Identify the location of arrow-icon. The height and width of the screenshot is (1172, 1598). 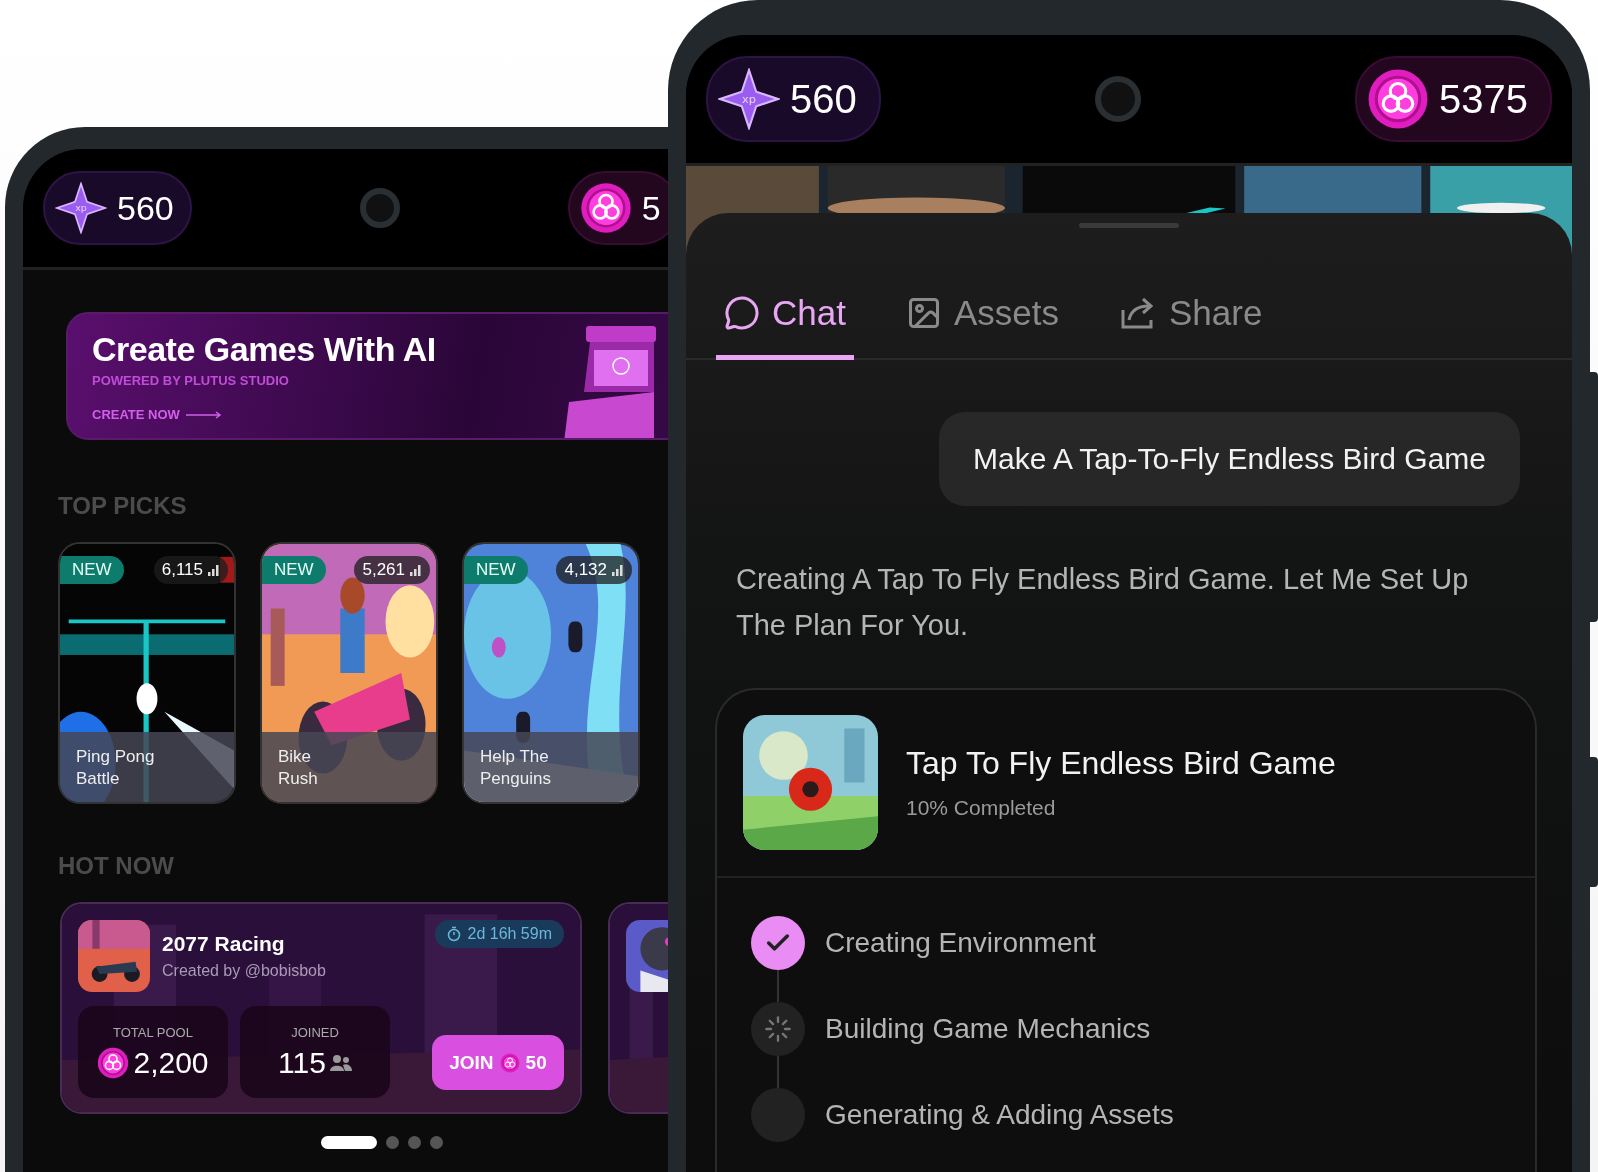
(203, 414).